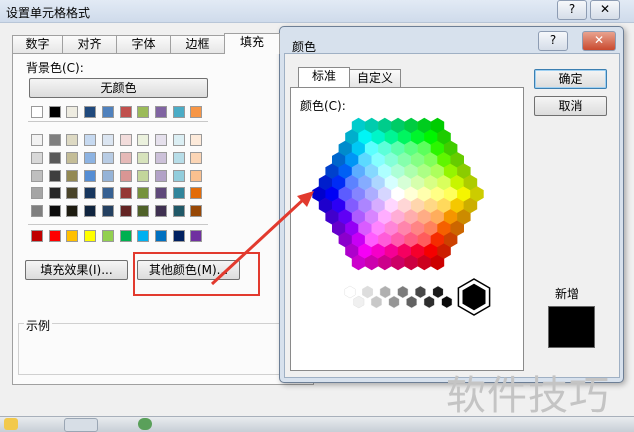 The width and height of the screenshot is (634, 432). I want to click on hexagon-color-picker, so click(398, 194).